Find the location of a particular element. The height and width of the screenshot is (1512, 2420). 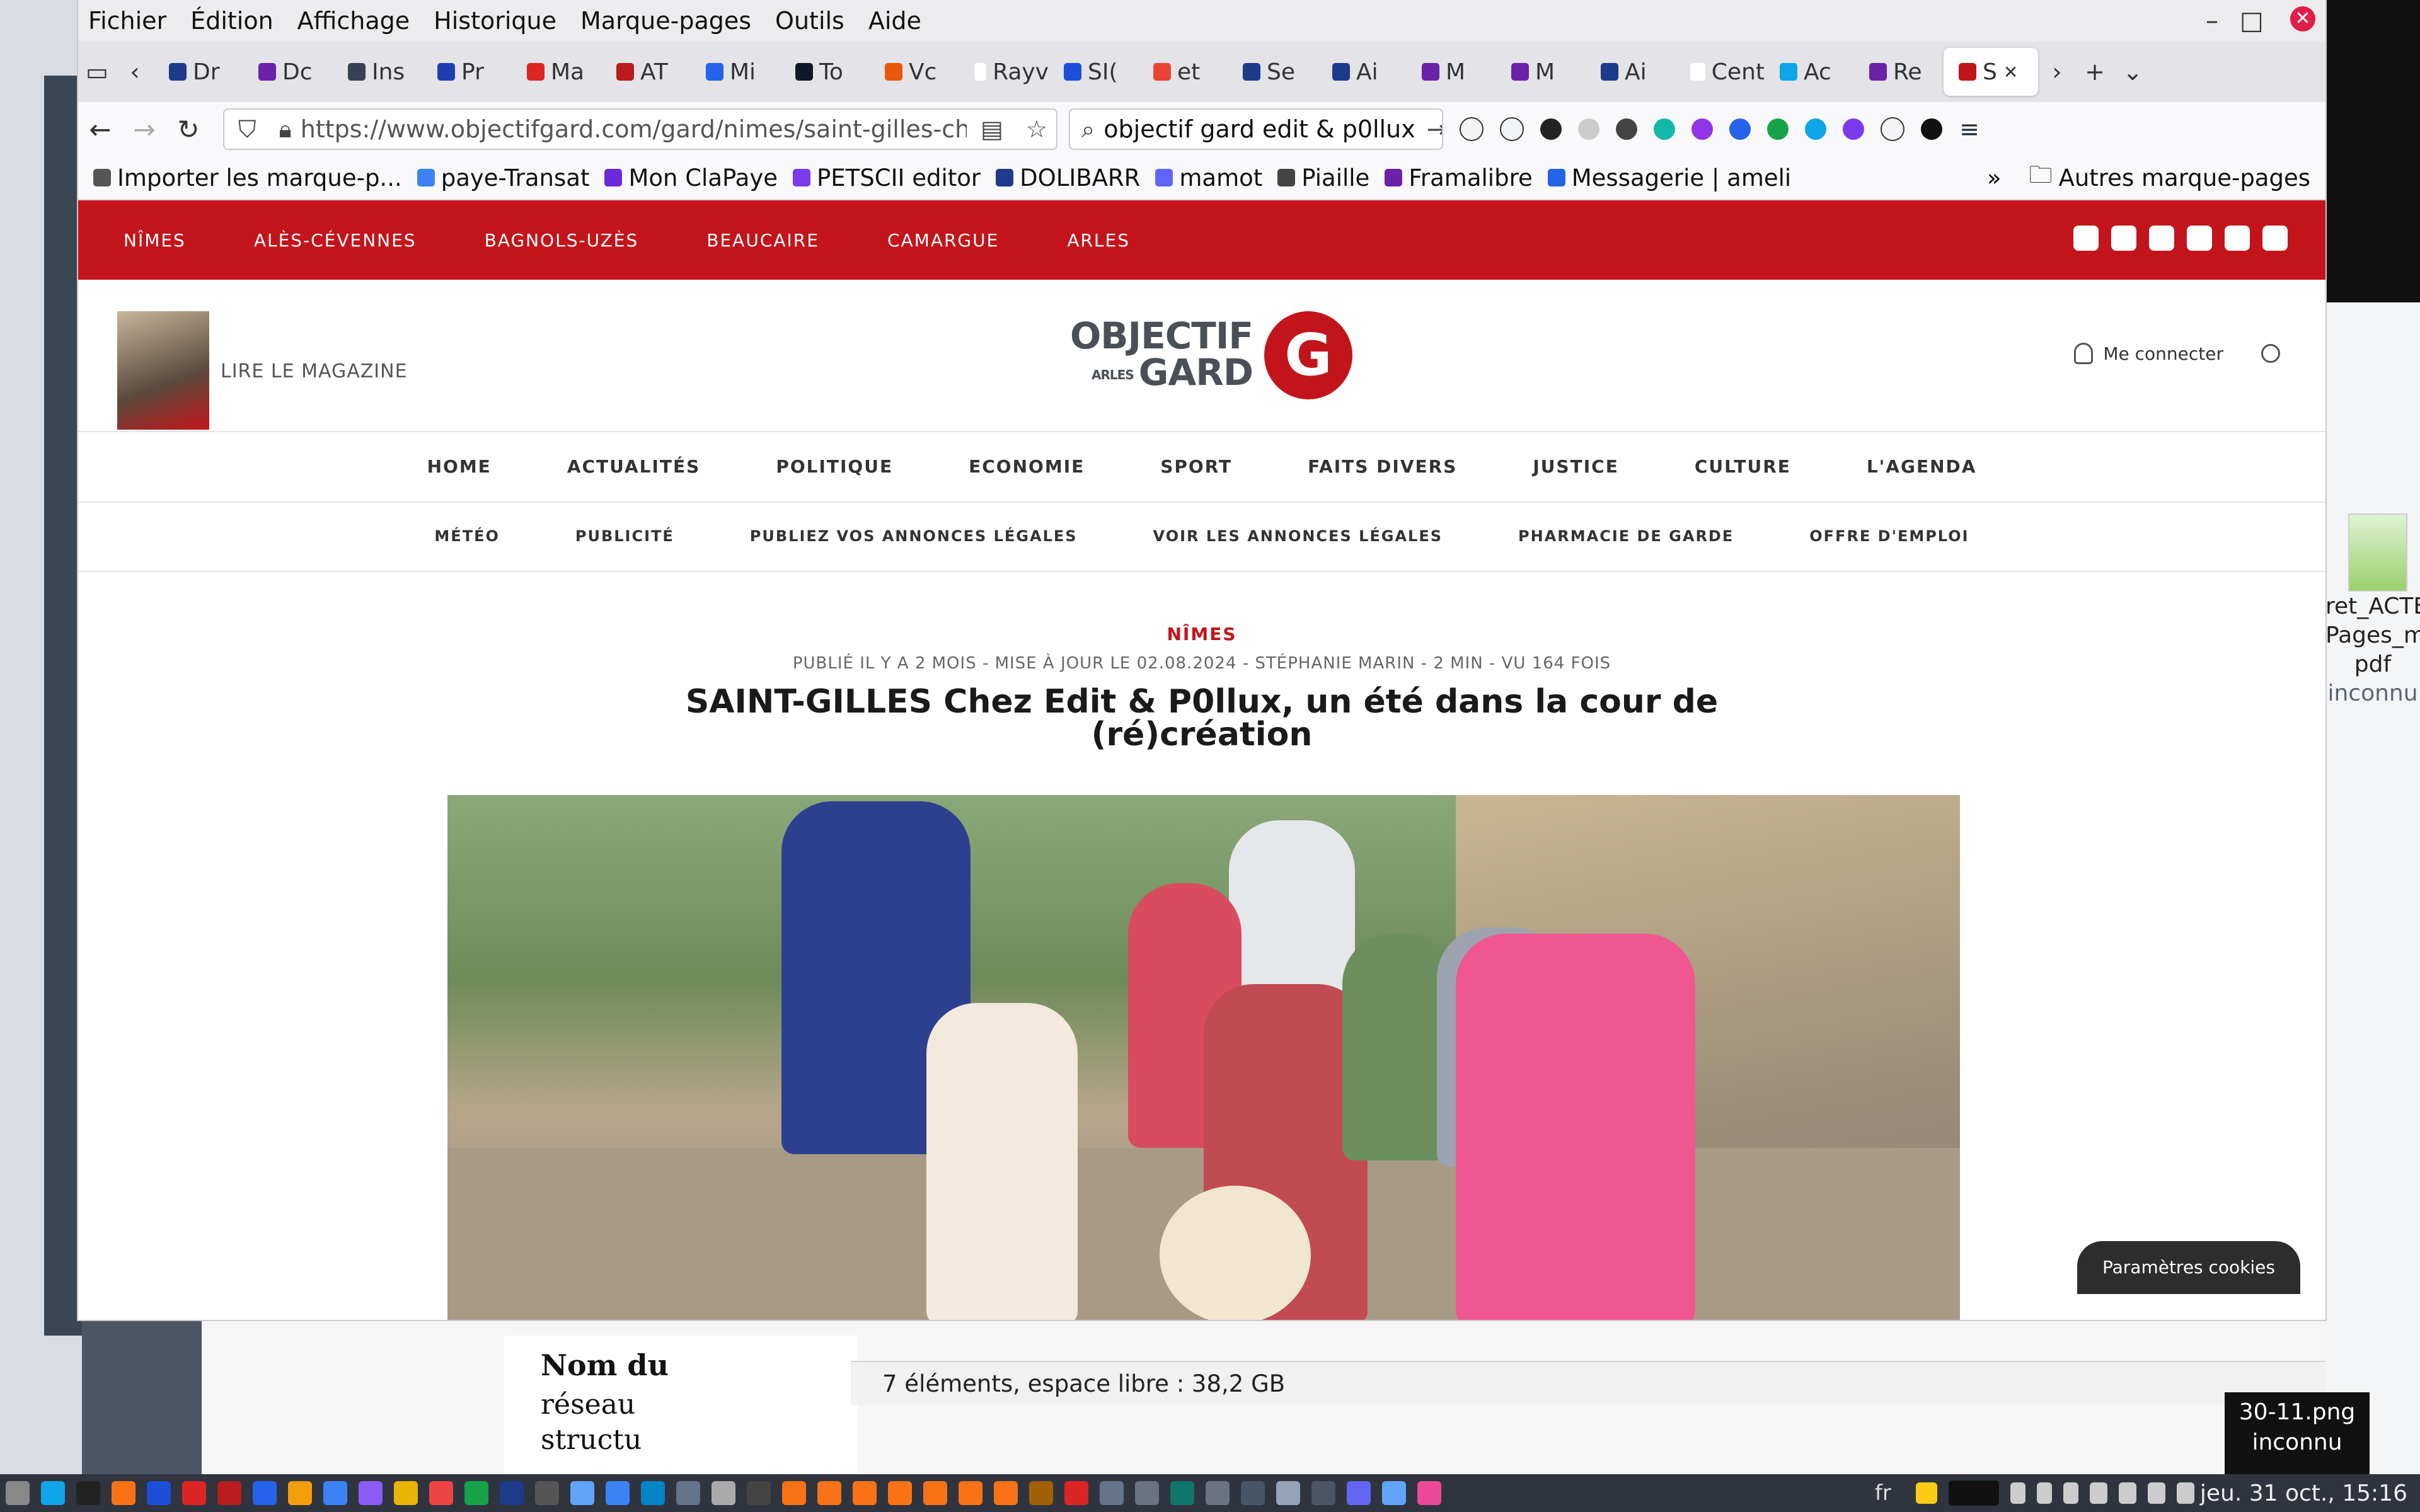

menu-bookmarks: Marque-pages is located at coordinates (665, 21).